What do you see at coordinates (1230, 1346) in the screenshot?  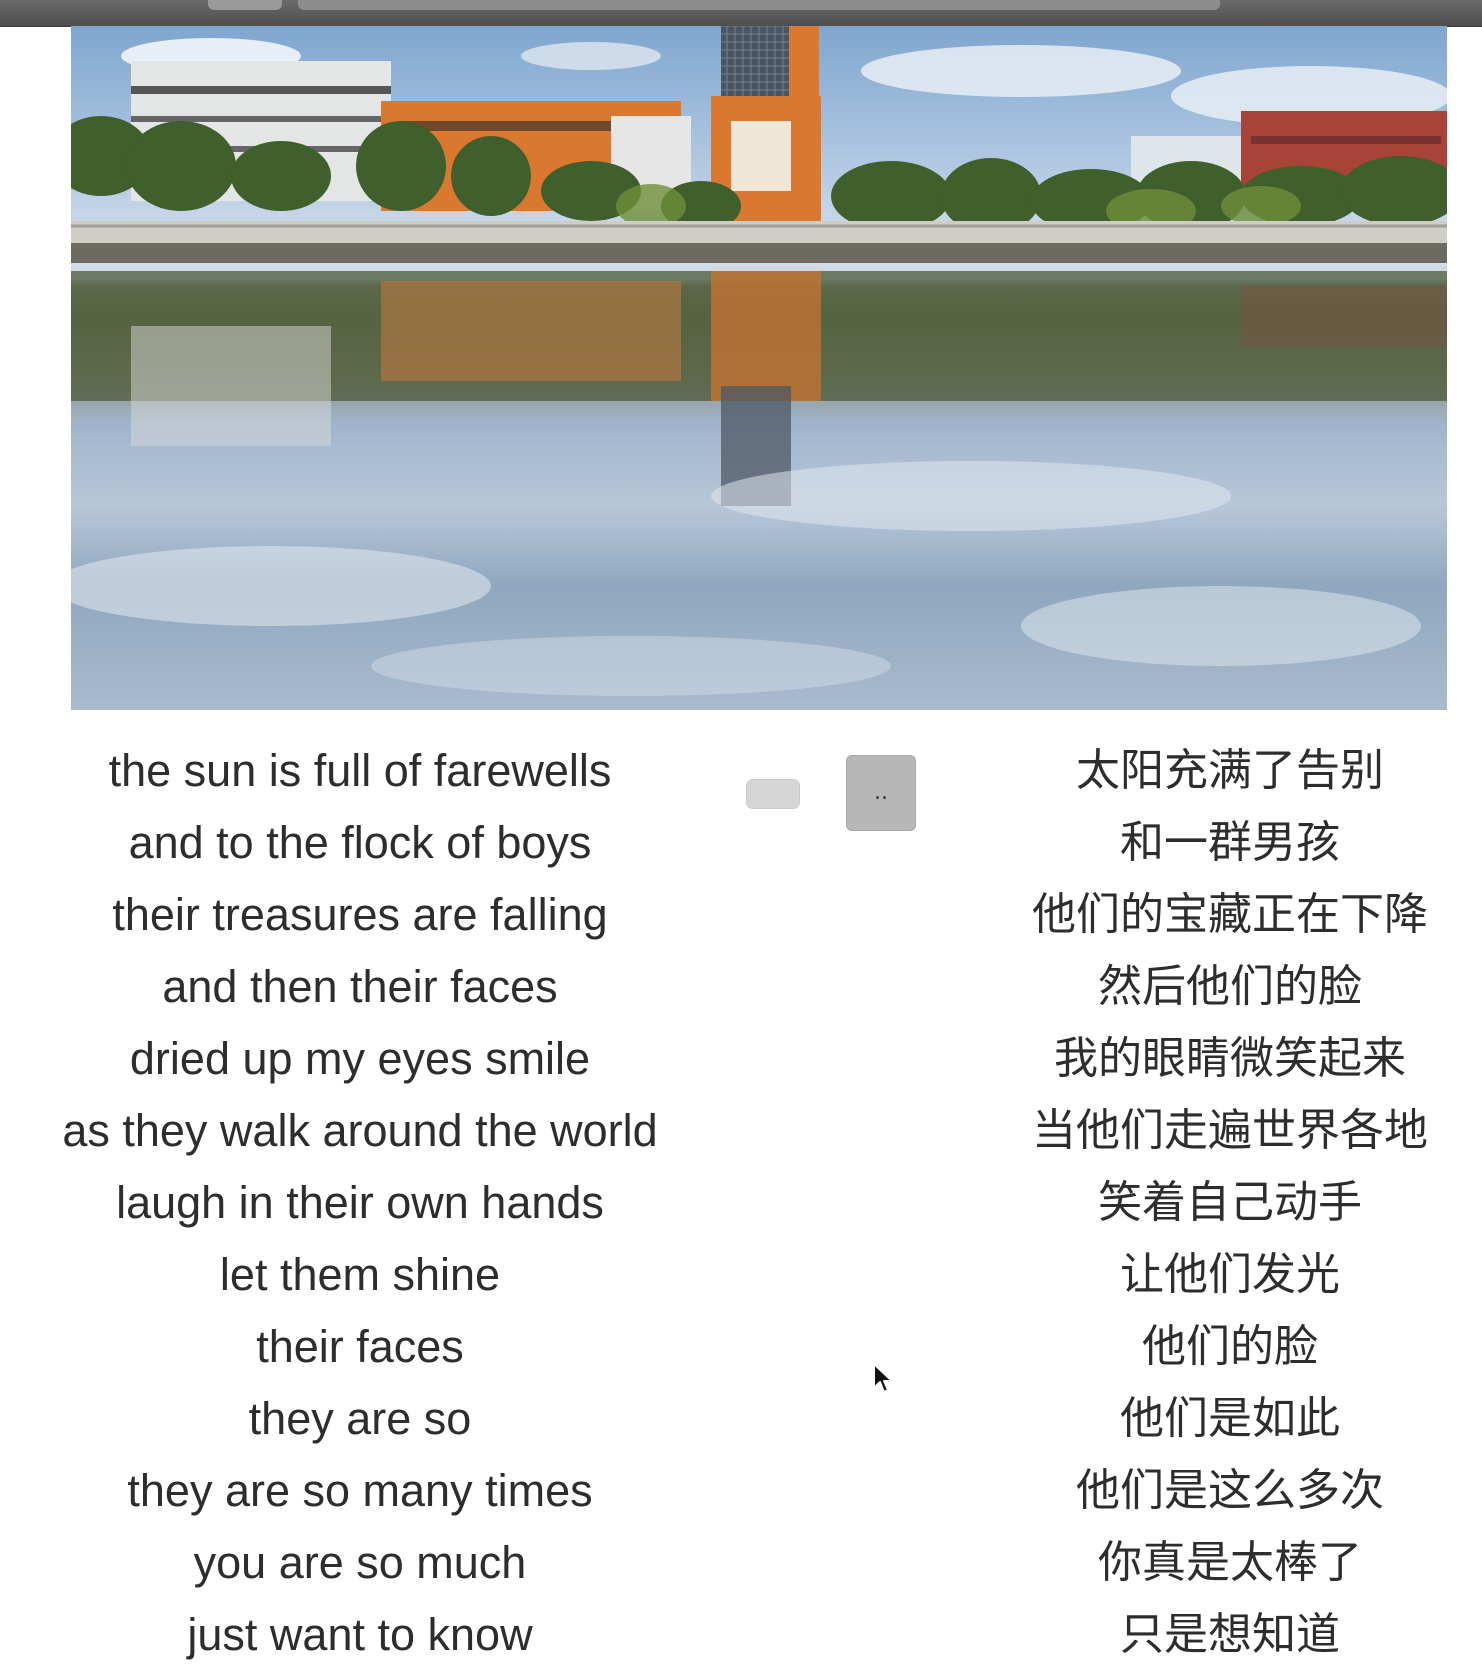 I see `lyric-line-zh: 他们的脸` at bounding box center [1230, 1346].